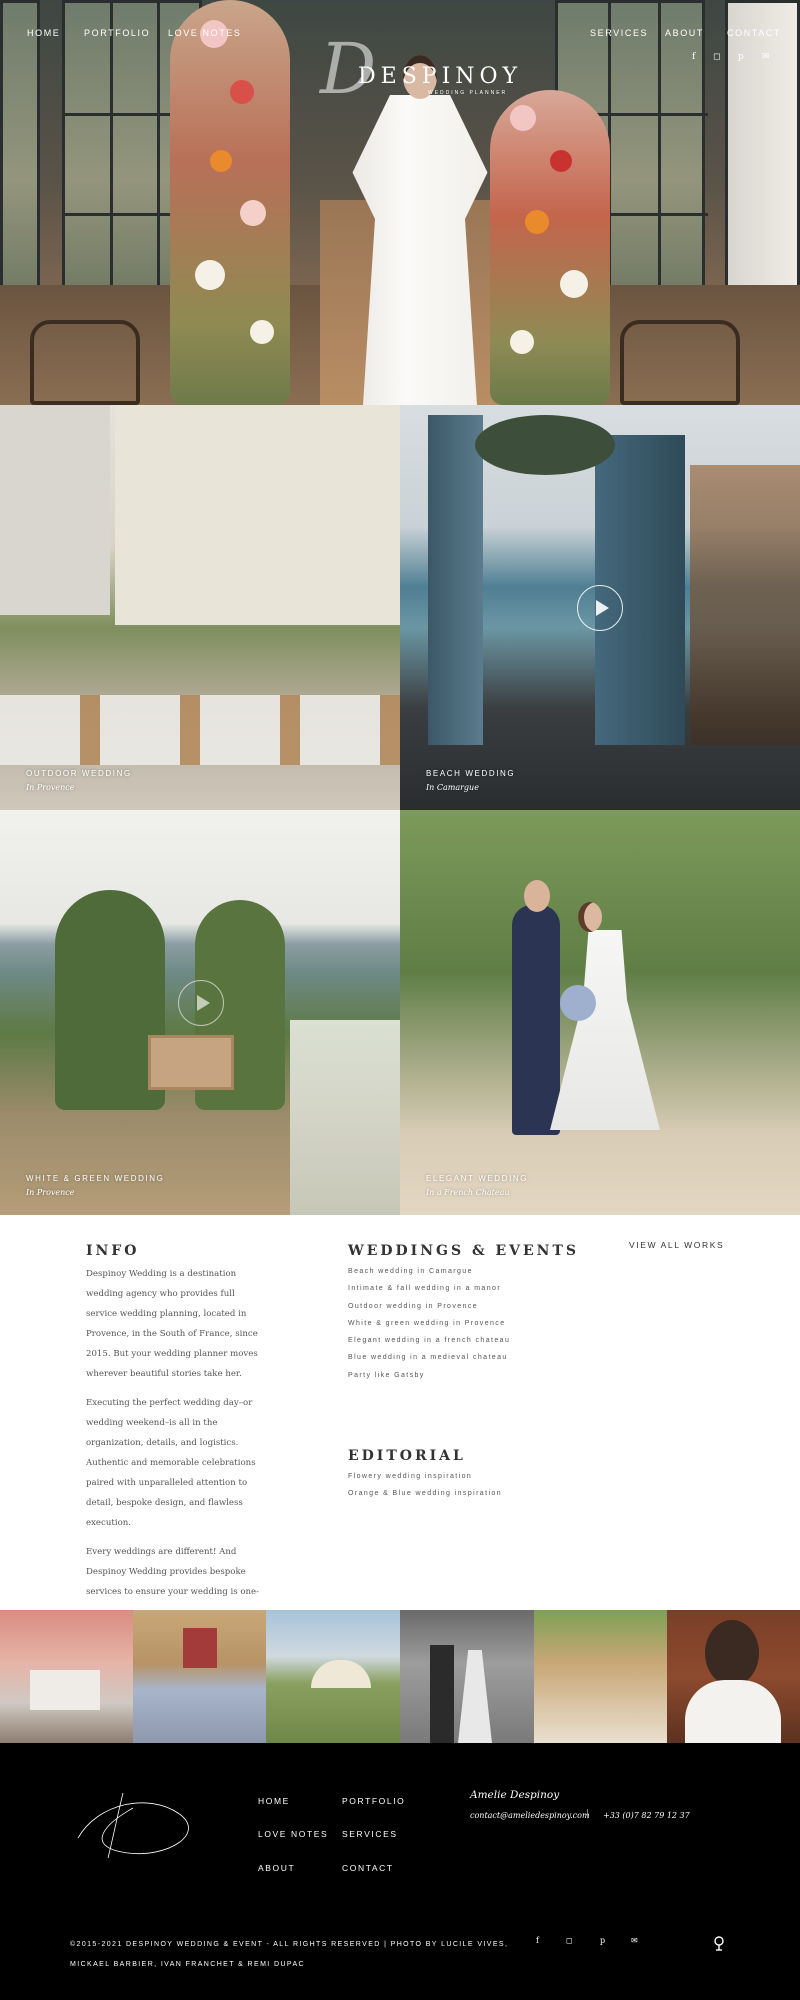 Image resolution: width=800 pixels, height=2000 pixels. I want to click on shoulders, so click(733, 1711).